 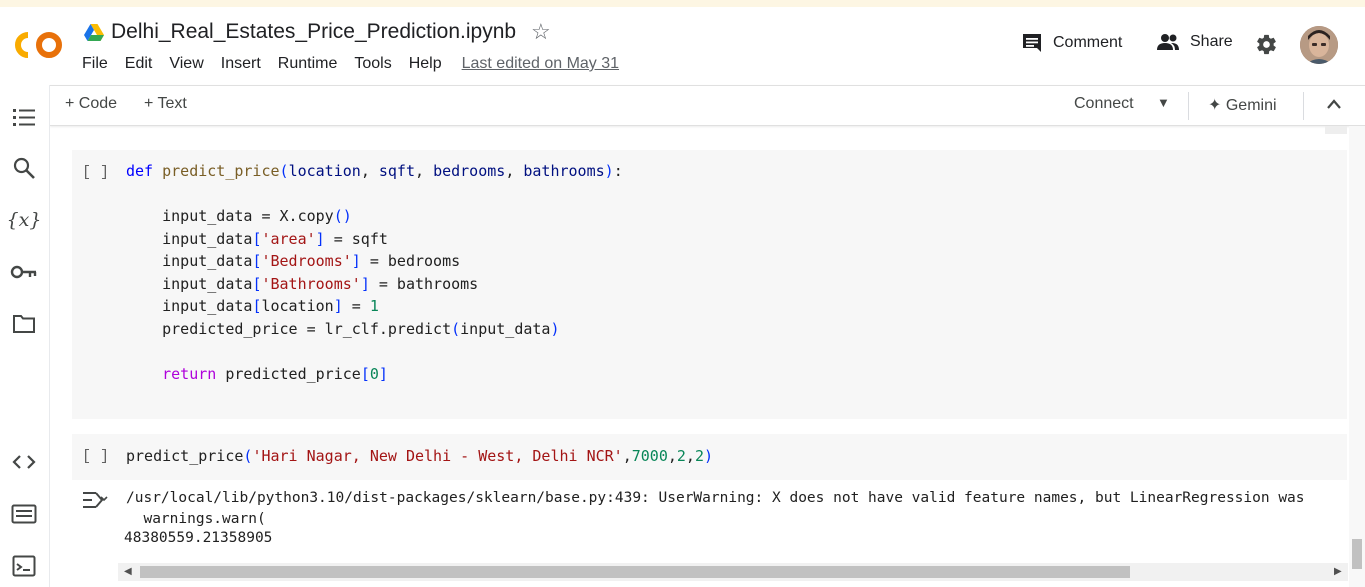 I want to click on code-line: input_data['Bedrooms'] = bedrooms, so click(x=374, y=261).